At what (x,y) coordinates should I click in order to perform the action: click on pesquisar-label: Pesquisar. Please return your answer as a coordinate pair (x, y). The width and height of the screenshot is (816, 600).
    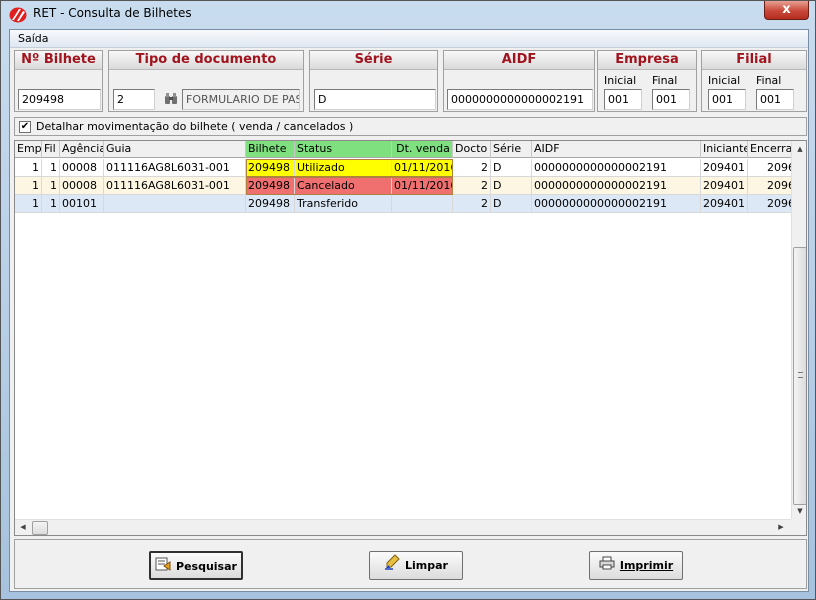
    Looking at the image, I should click on (206, 566).